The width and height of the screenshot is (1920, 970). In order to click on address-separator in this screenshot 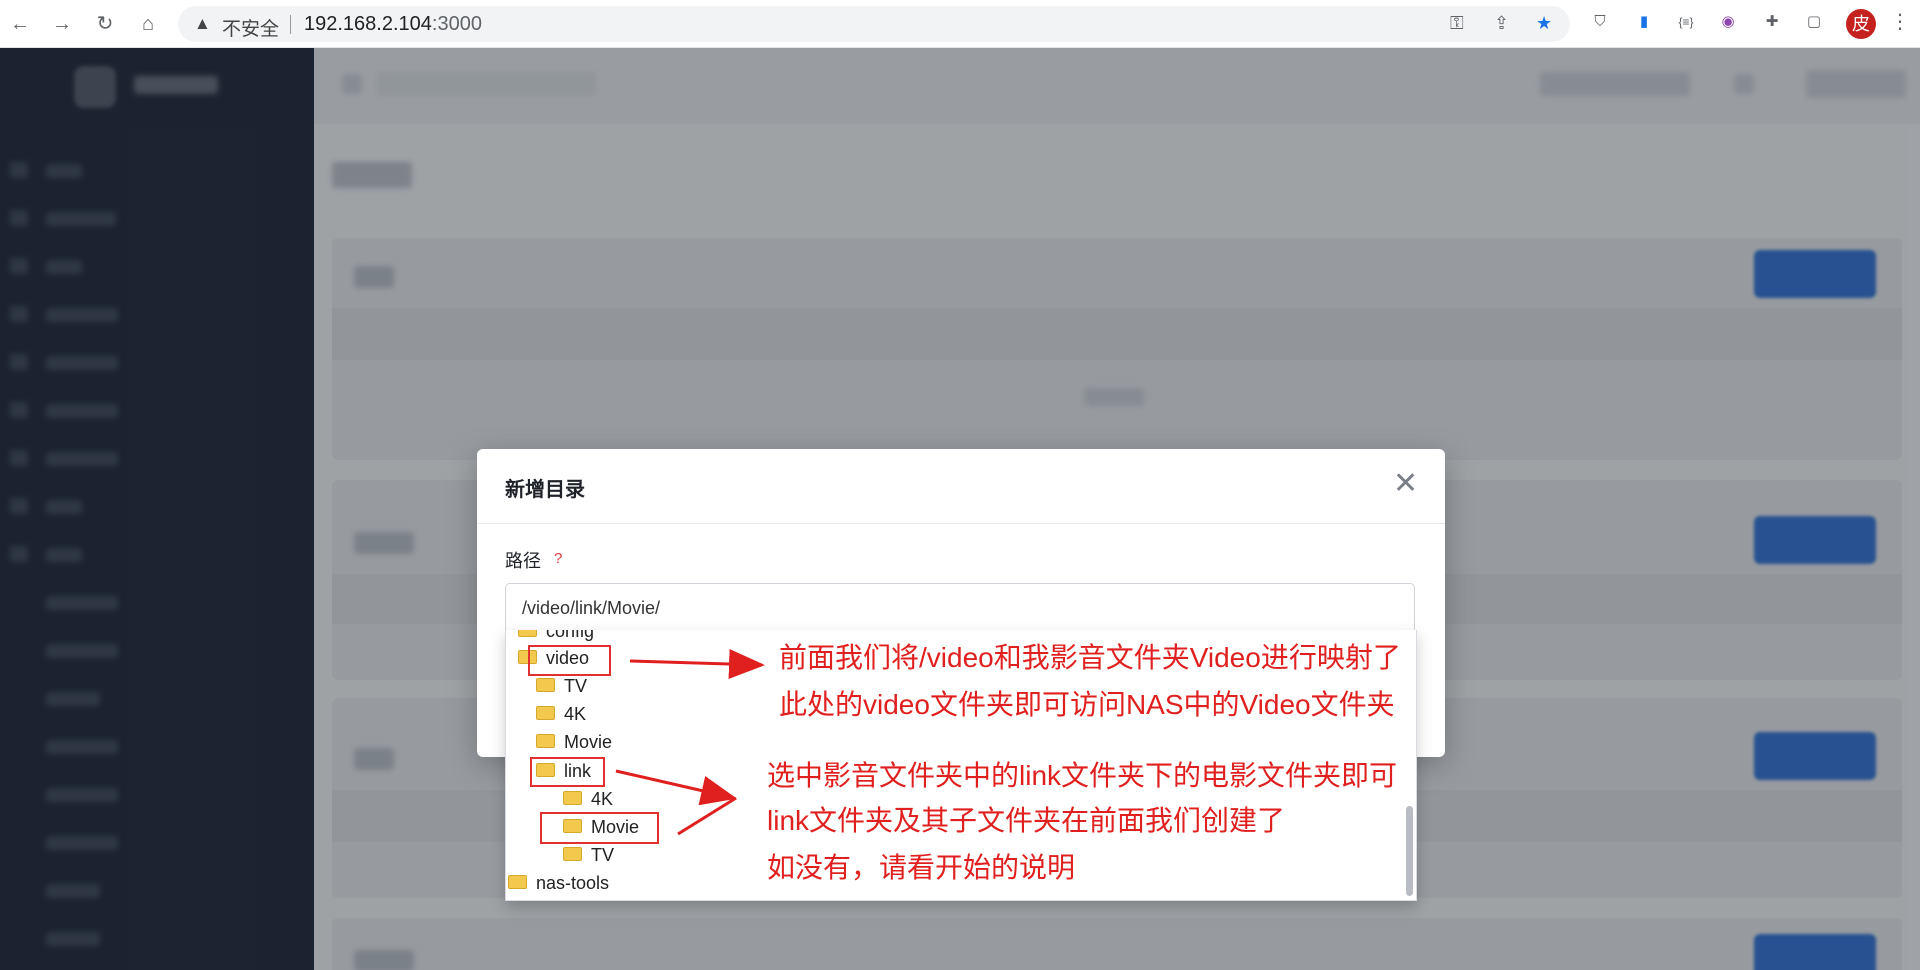, I will do `click(290, 24)`.